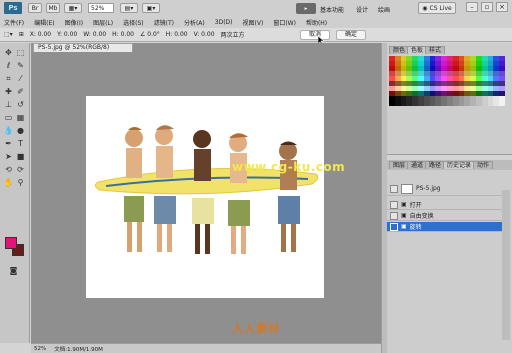  What do you see at coordinates (20, 104) in the screenshot?
I see `history-brush-icon: ↺` at bounding box center [20, 104].